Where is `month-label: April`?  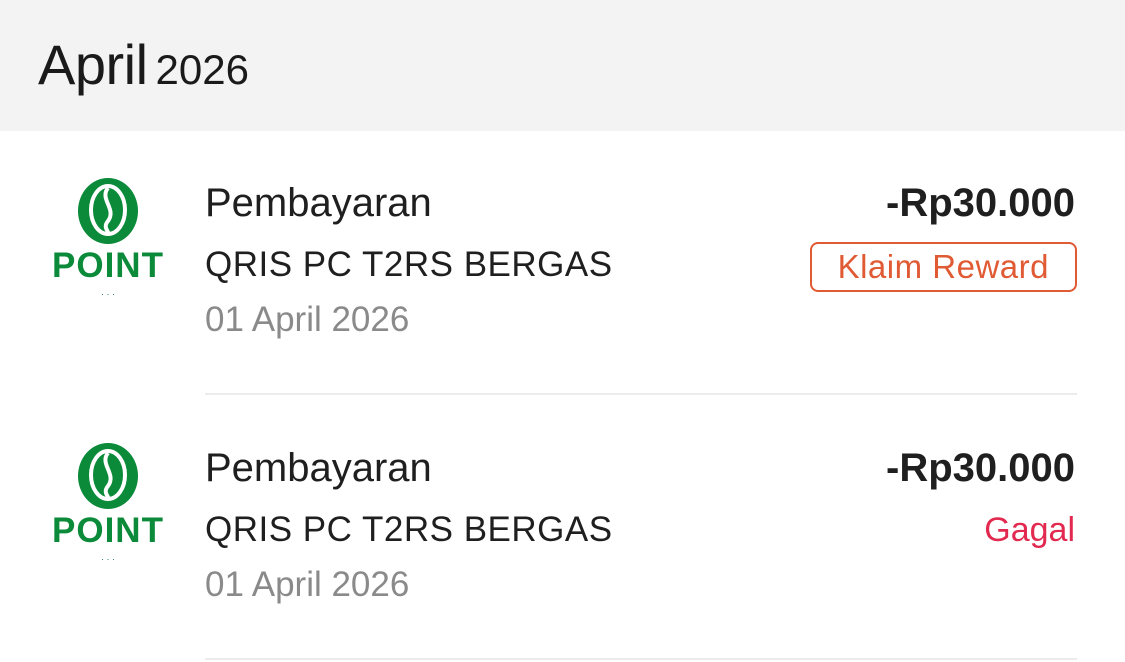 month-label: April is located at coordinates (93, 64).